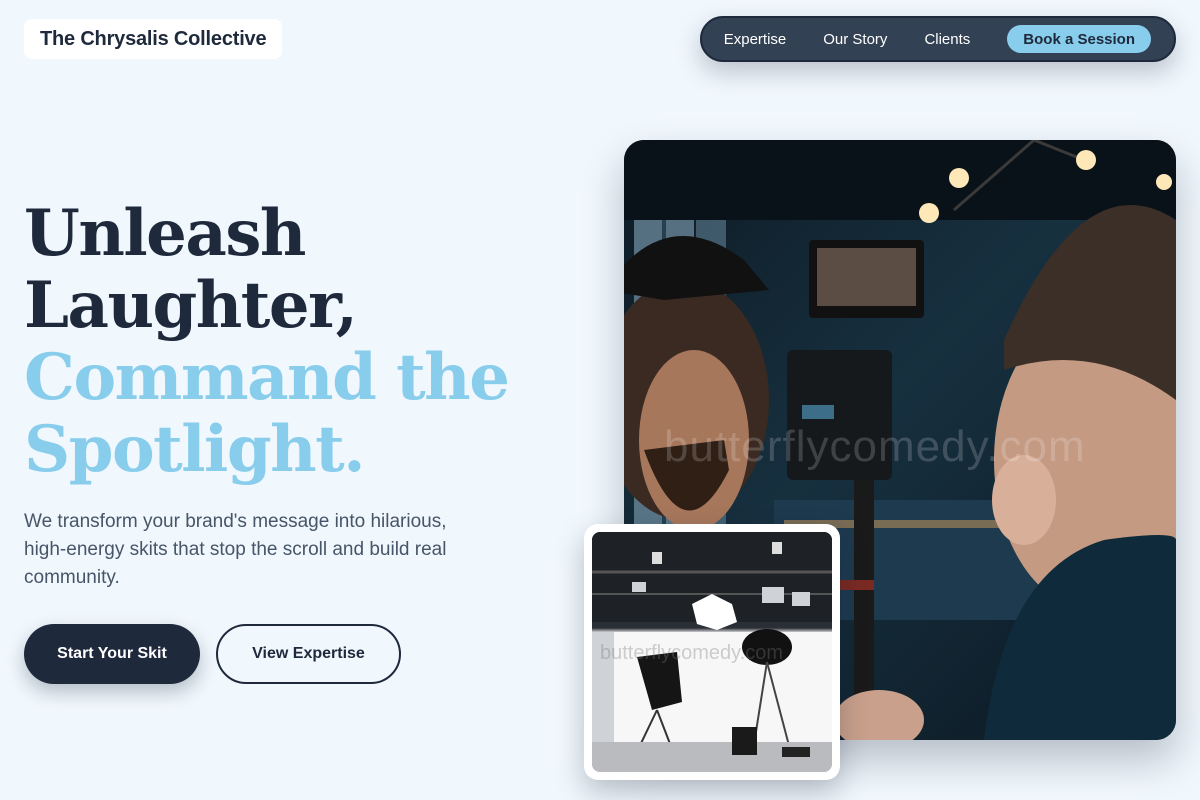 This screenshot has width=1200, height=800. What do you see at coordinates (692, 653) in the screenshot?
I see `inset-photo-watermark: butterflycomedy.com` at bounding box center [692, 653].